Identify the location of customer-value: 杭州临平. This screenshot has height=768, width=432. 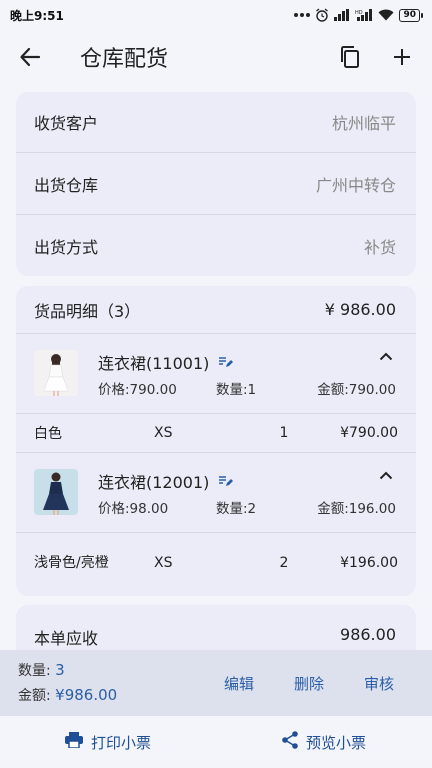
(363, 123).